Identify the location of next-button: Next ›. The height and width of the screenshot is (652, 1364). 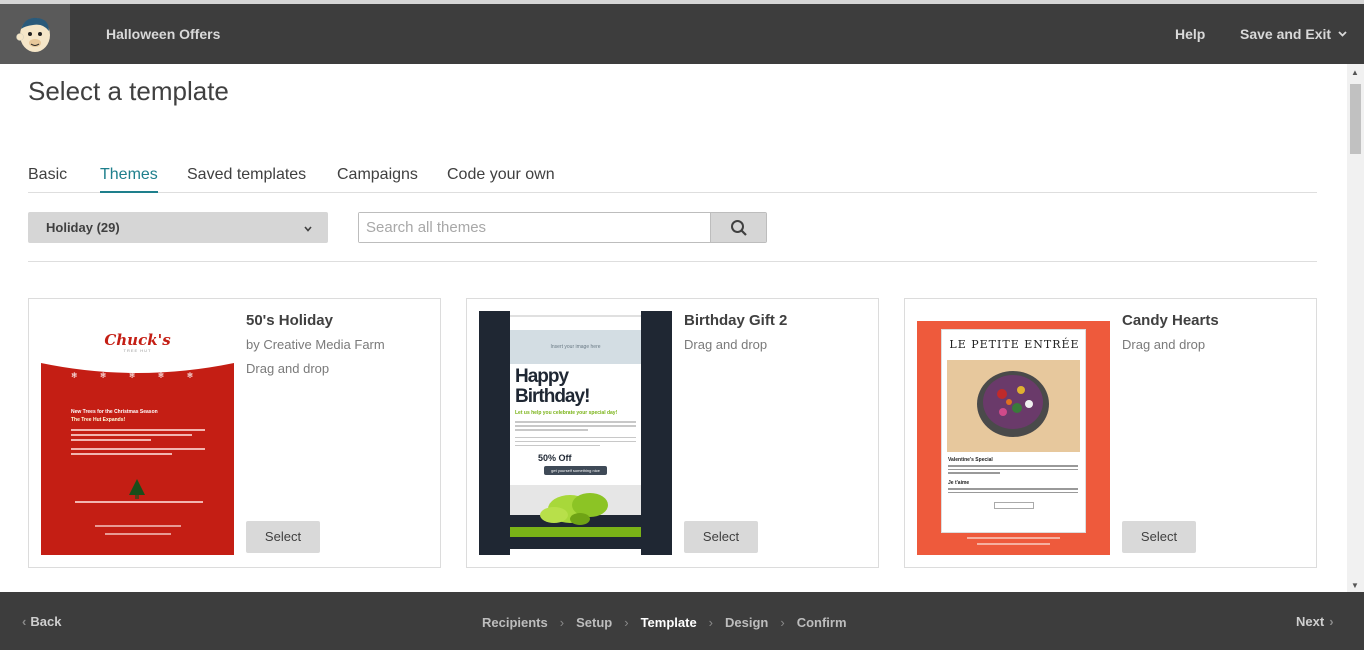
(1315, 621).